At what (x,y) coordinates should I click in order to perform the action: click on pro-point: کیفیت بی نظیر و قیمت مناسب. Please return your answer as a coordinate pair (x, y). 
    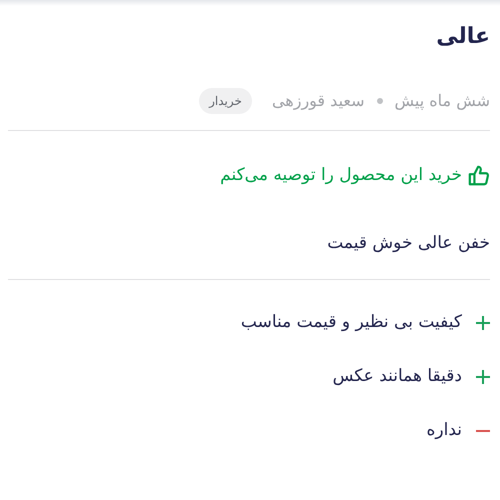
    Looking at the image, I should click on (351, 322).